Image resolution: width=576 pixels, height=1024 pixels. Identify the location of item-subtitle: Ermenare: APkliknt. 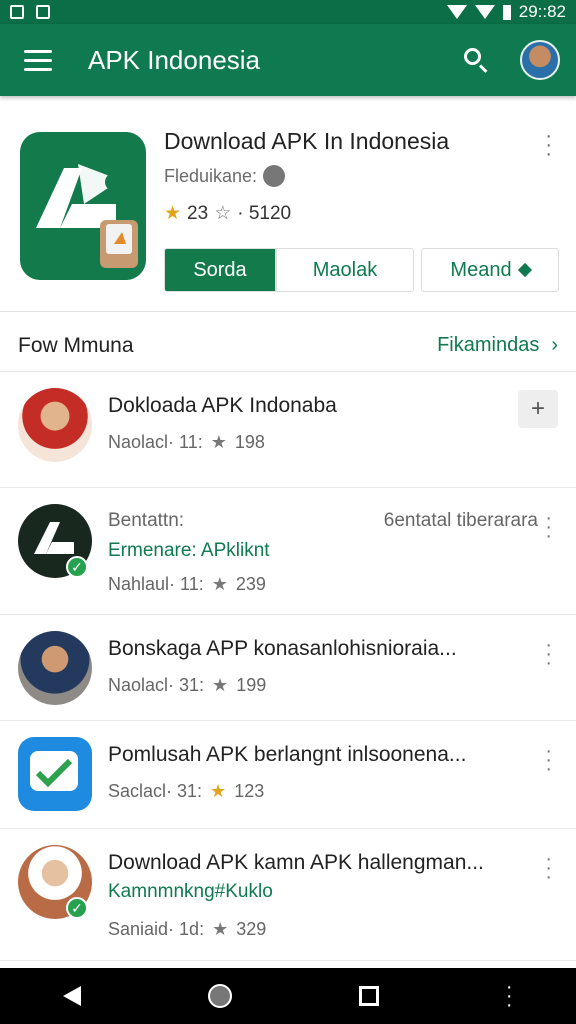
(189, 550).